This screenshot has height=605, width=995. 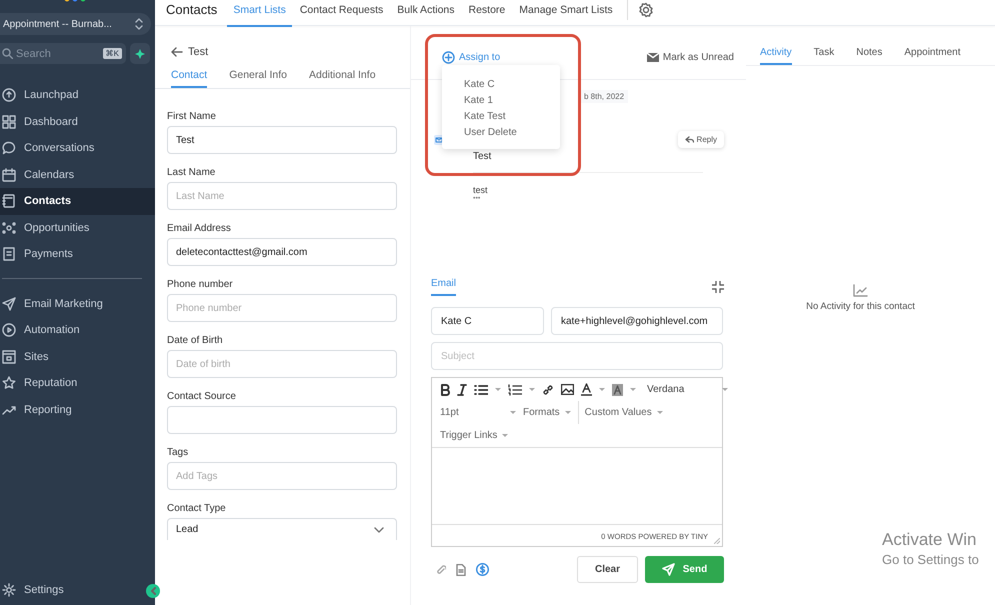 What do you see at coordinates (501, 85) in the screenshot?
I see `menu-item: Kate C` at bounding box center [501, 85].